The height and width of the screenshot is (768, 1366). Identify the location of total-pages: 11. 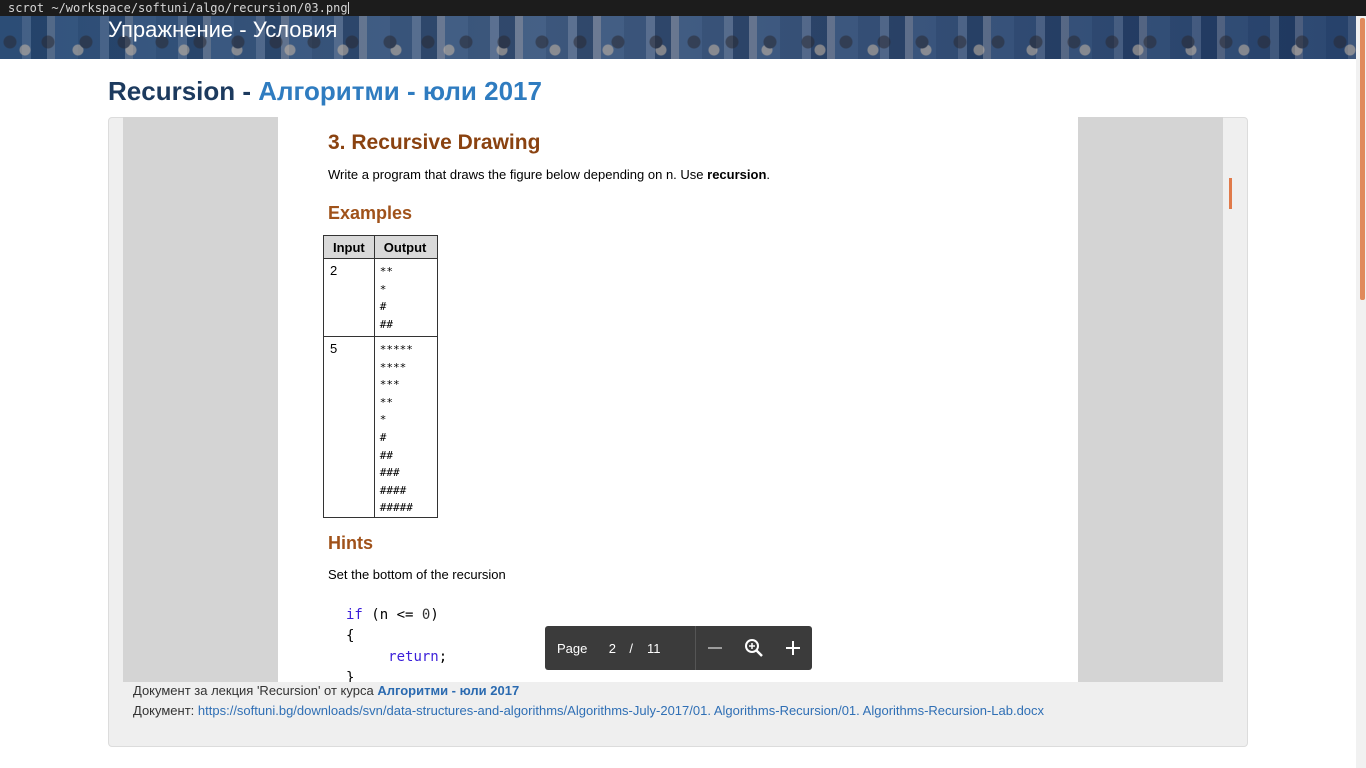
(654, 648).